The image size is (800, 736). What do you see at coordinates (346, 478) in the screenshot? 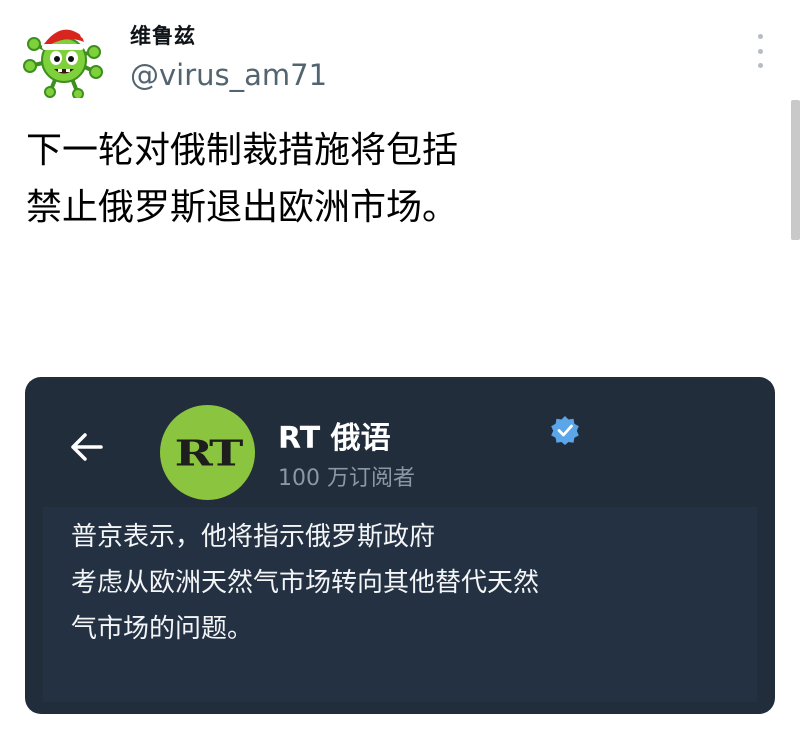
I see `subscriber-count: 100 万订阅者` at bounding box center [346, 478].